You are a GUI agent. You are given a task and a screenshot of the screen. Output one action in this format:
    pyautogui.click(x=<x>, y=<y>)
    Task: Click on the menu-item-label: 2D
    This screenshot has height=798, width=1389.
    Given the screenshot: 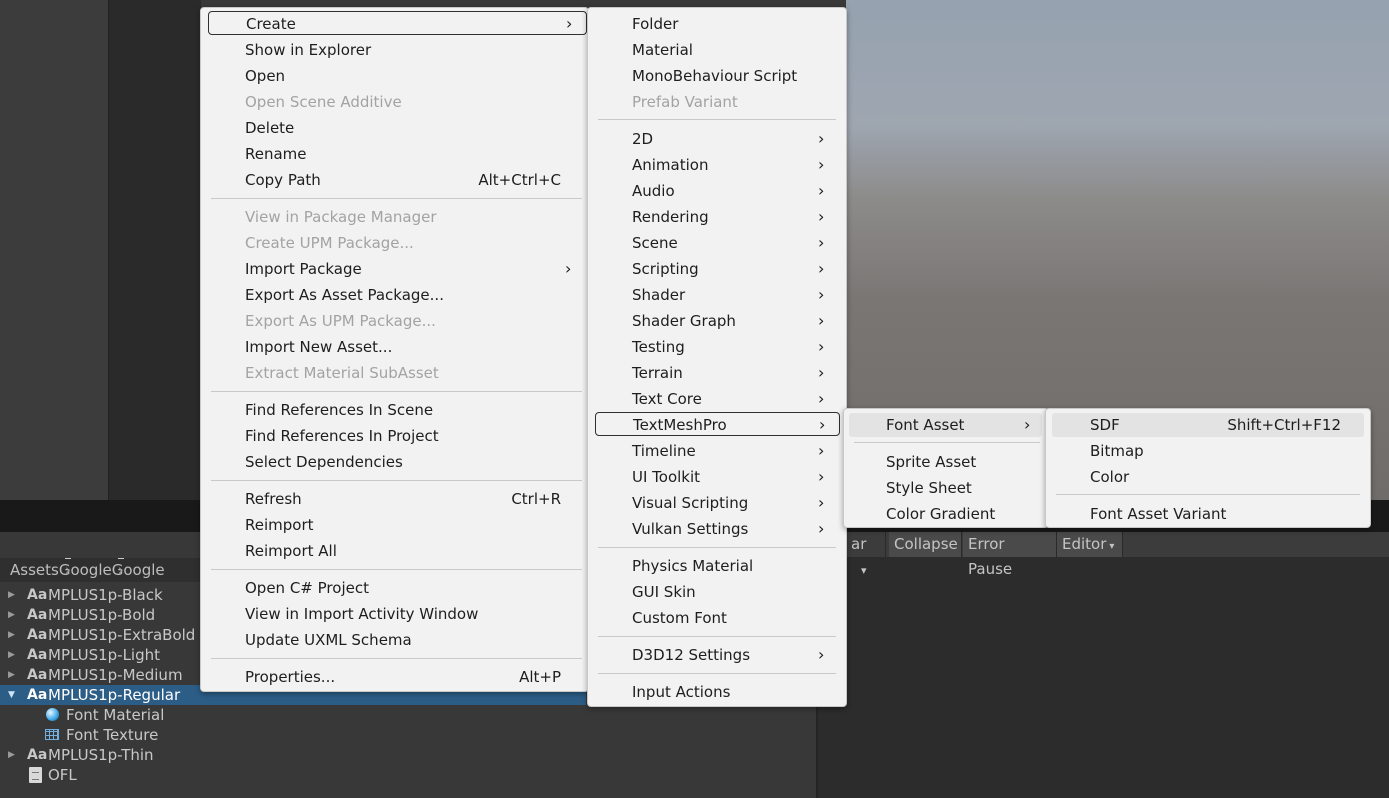 What is the action you would take?
    pyautogui.click(x=643, y=139)
    